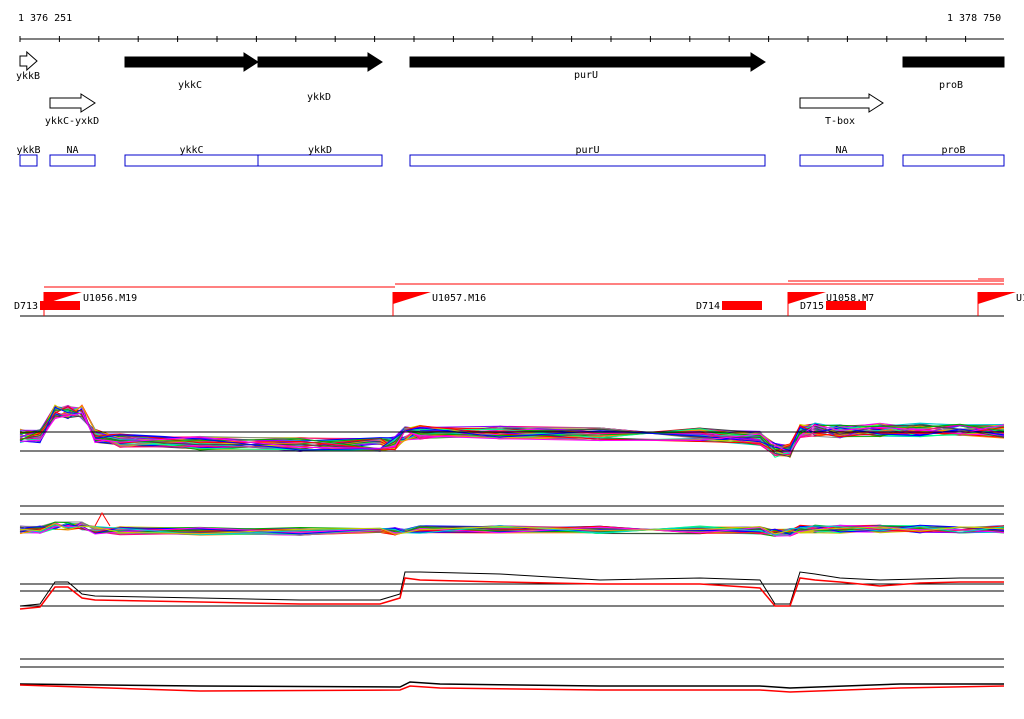 The height and width of the screenshot is (719, 1024). What do you see at coordinates (708, 306) in the screenshot?
I see `downshift-label: D714` at bounding box center [708, 306].